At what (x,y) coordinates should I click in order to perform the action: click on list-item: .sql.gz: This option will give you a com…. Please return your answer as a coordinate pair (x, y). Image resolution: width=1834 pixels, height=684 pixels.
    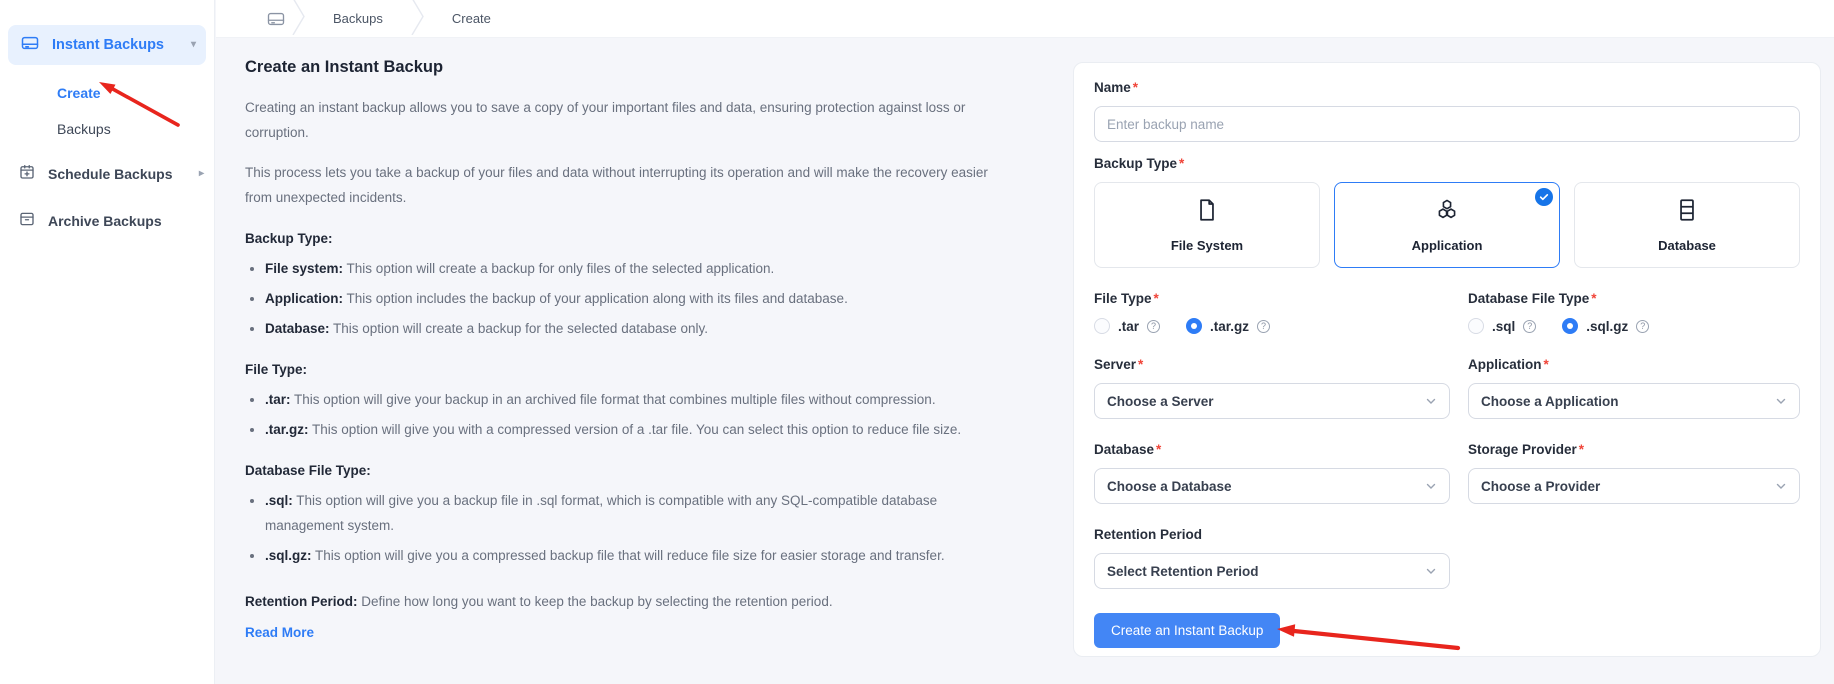
    Looking at the image, I should click on (641, 555).